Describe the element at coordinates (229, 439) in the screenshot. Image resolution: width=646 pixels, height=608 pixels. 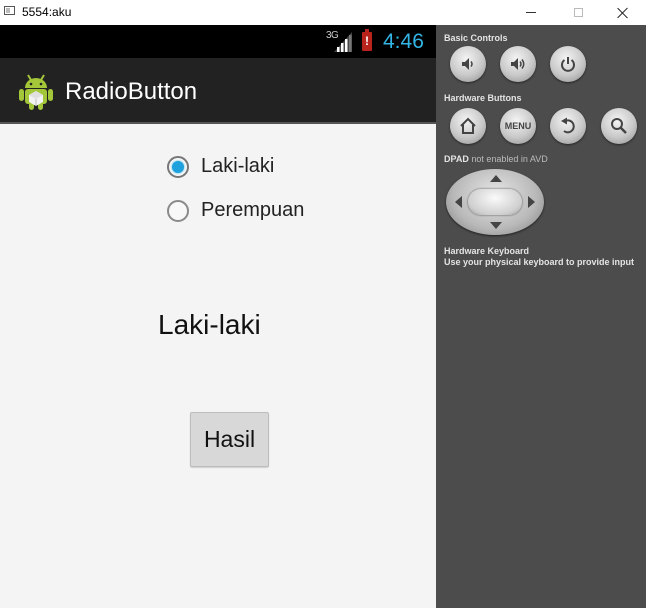
I see `hasil-button: Hasil` at that location.